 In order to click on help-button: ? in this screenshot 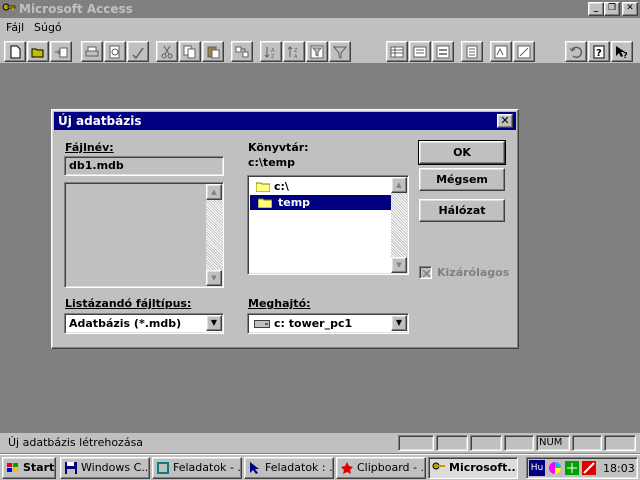, I will do `click(599, 51)`.